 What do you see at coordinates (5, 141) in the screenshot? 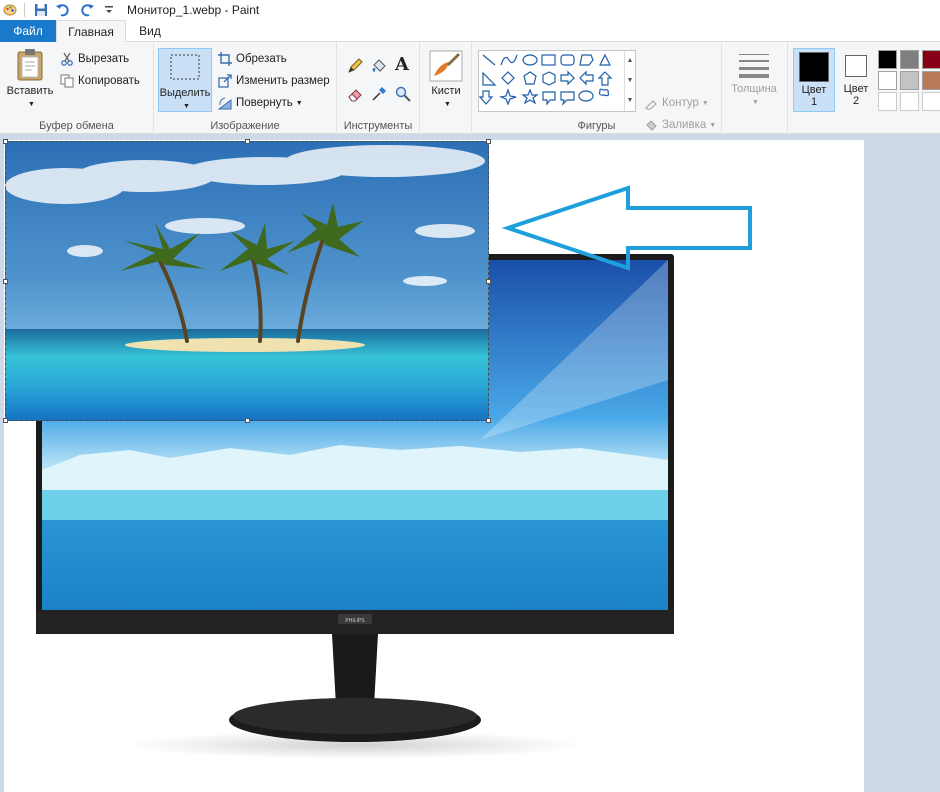
I see `selection-handle-nw` at bounding box center [5, 141].